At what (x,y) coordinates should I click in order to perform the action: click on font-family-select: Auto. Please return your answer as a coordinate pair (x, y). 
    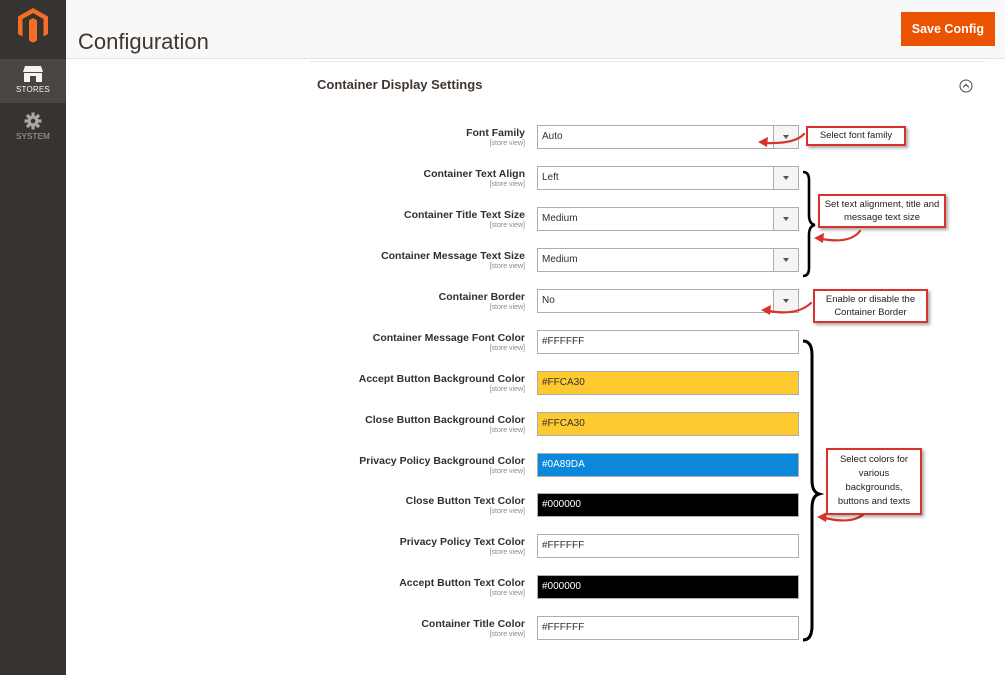
    Looking at the image, I should click on (668, 137).